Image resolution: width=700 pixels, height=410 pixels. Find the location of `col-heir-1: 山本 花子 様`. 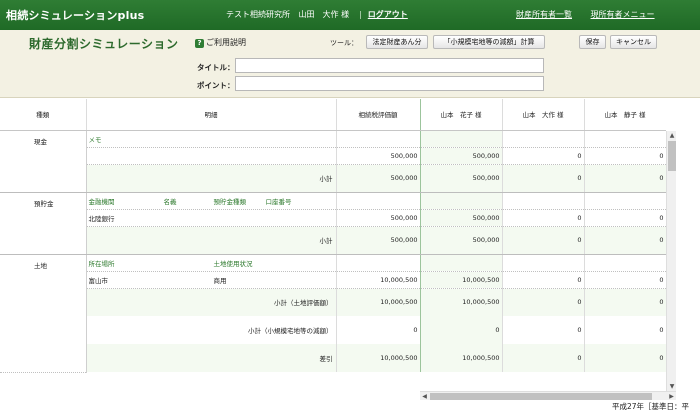

col-heir-1: 山本 花子 様 is located at coordinates (461, 115).